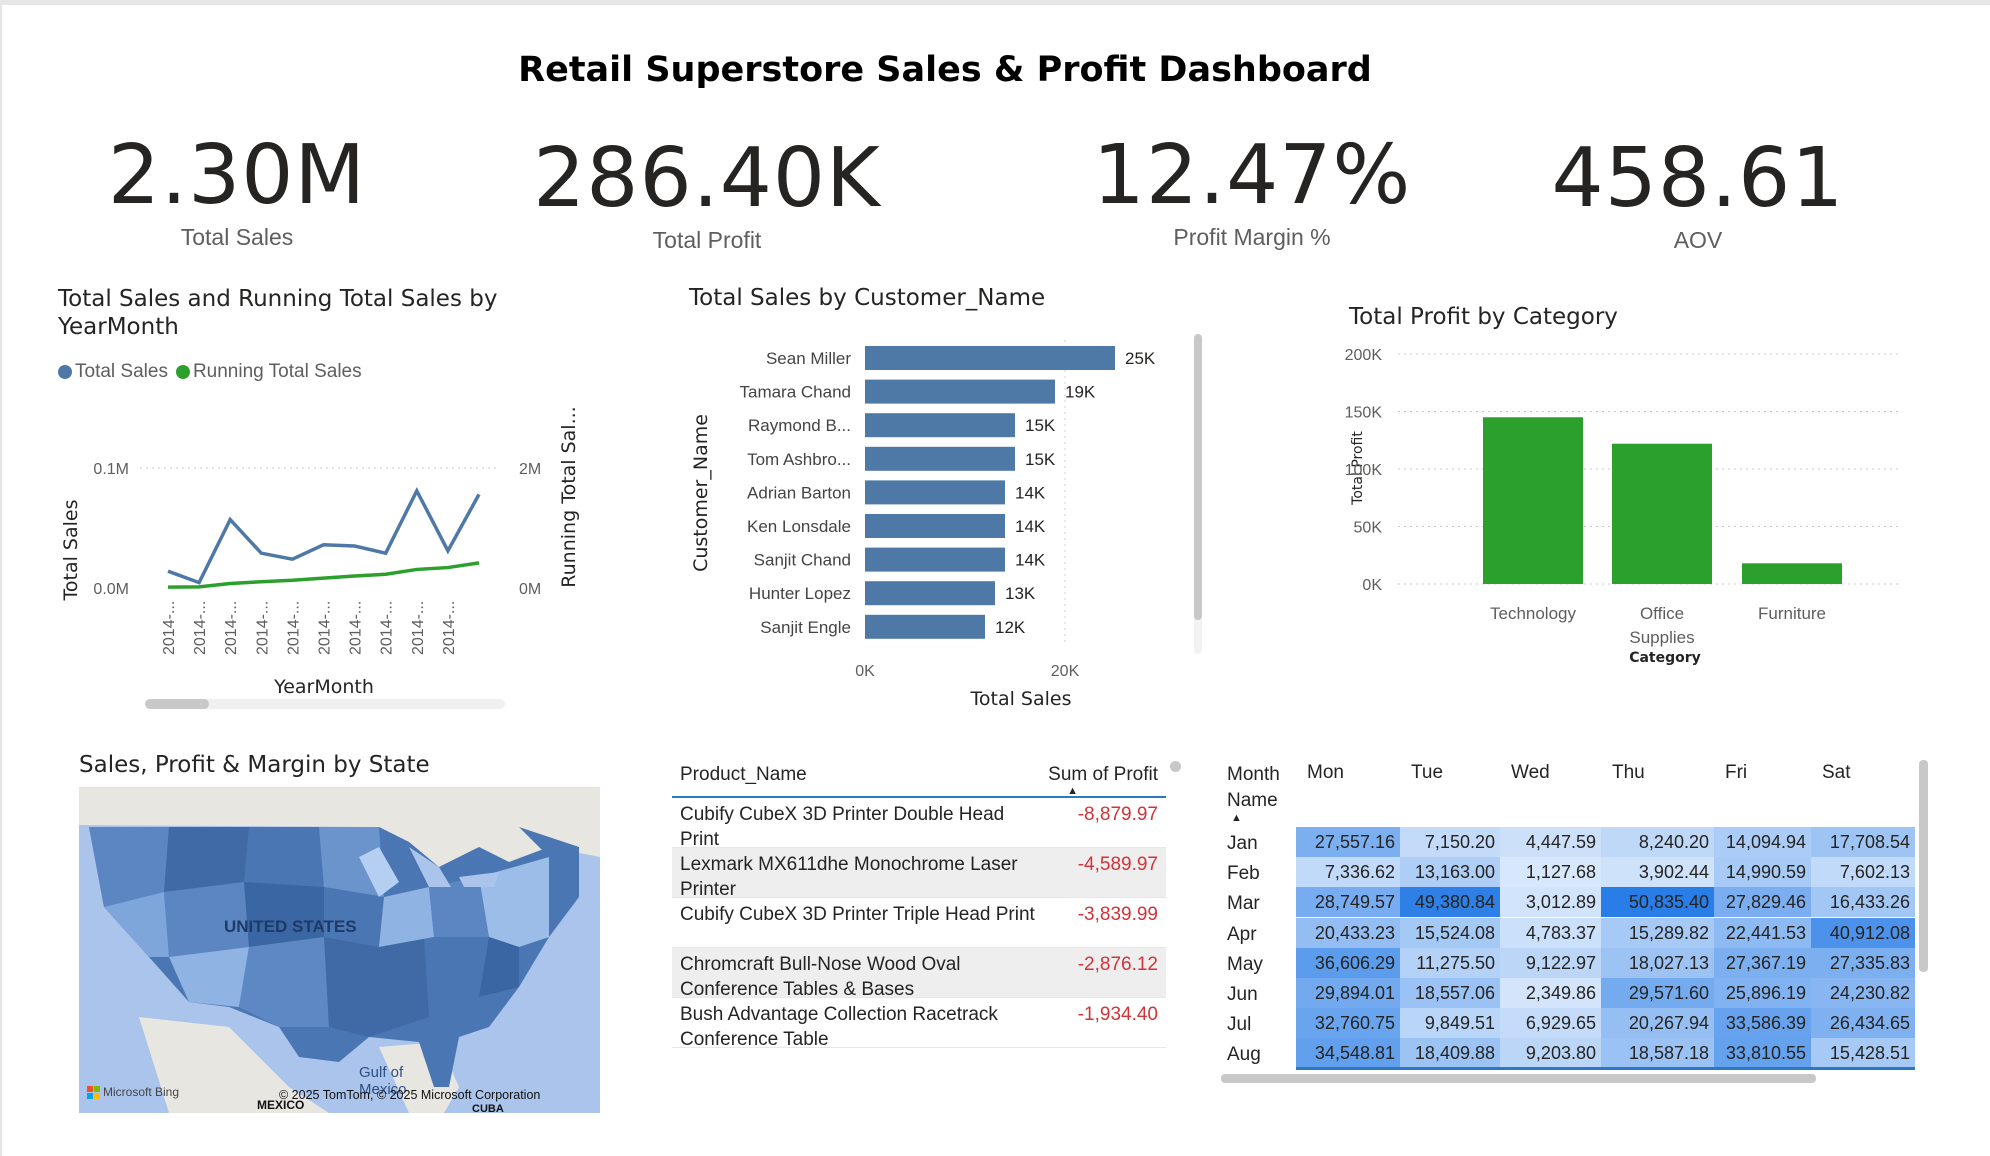 This screenshot has height=1156, width=1990. What do you see at coordinates (1117, 914) in the screenshot?
I see `profit-cell: -3,839.99` at bounding box center [1117, 914].